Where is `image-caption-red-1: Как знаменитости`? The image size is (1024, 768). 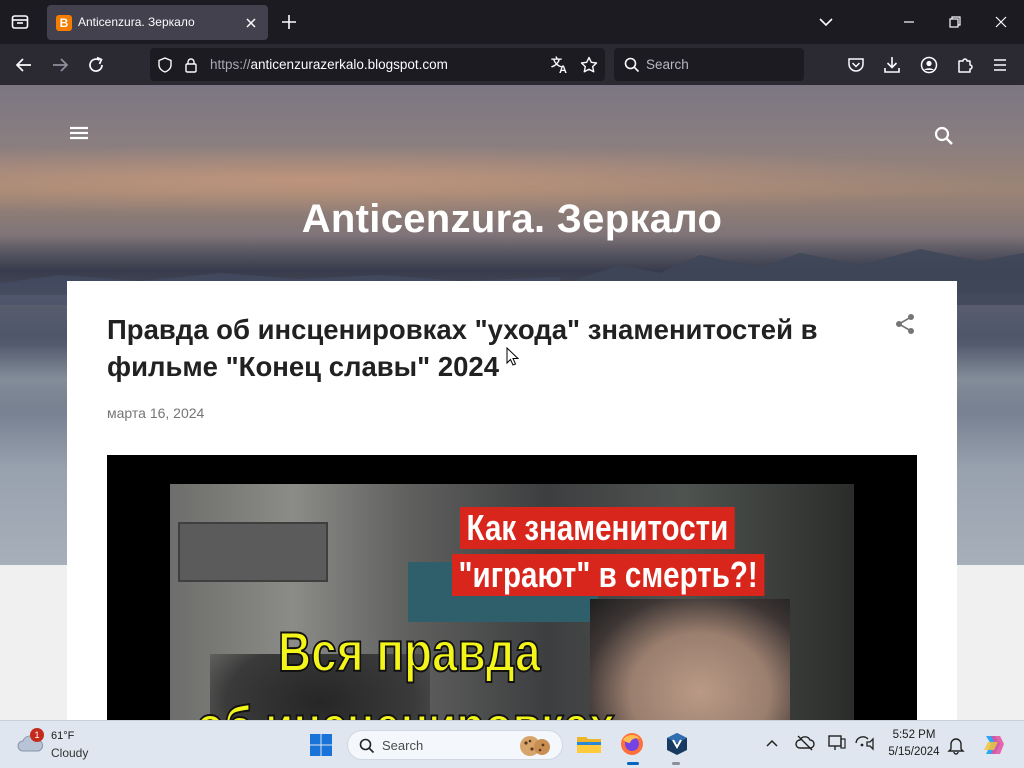 image-caption-red-1: Как знаменитости is located at coordinates (597, 528).